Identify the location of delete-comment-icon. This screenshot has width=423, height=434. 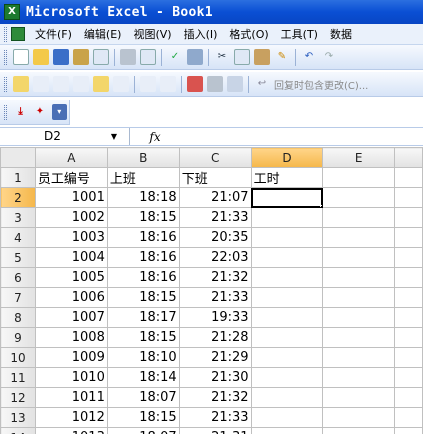
(121, 84).